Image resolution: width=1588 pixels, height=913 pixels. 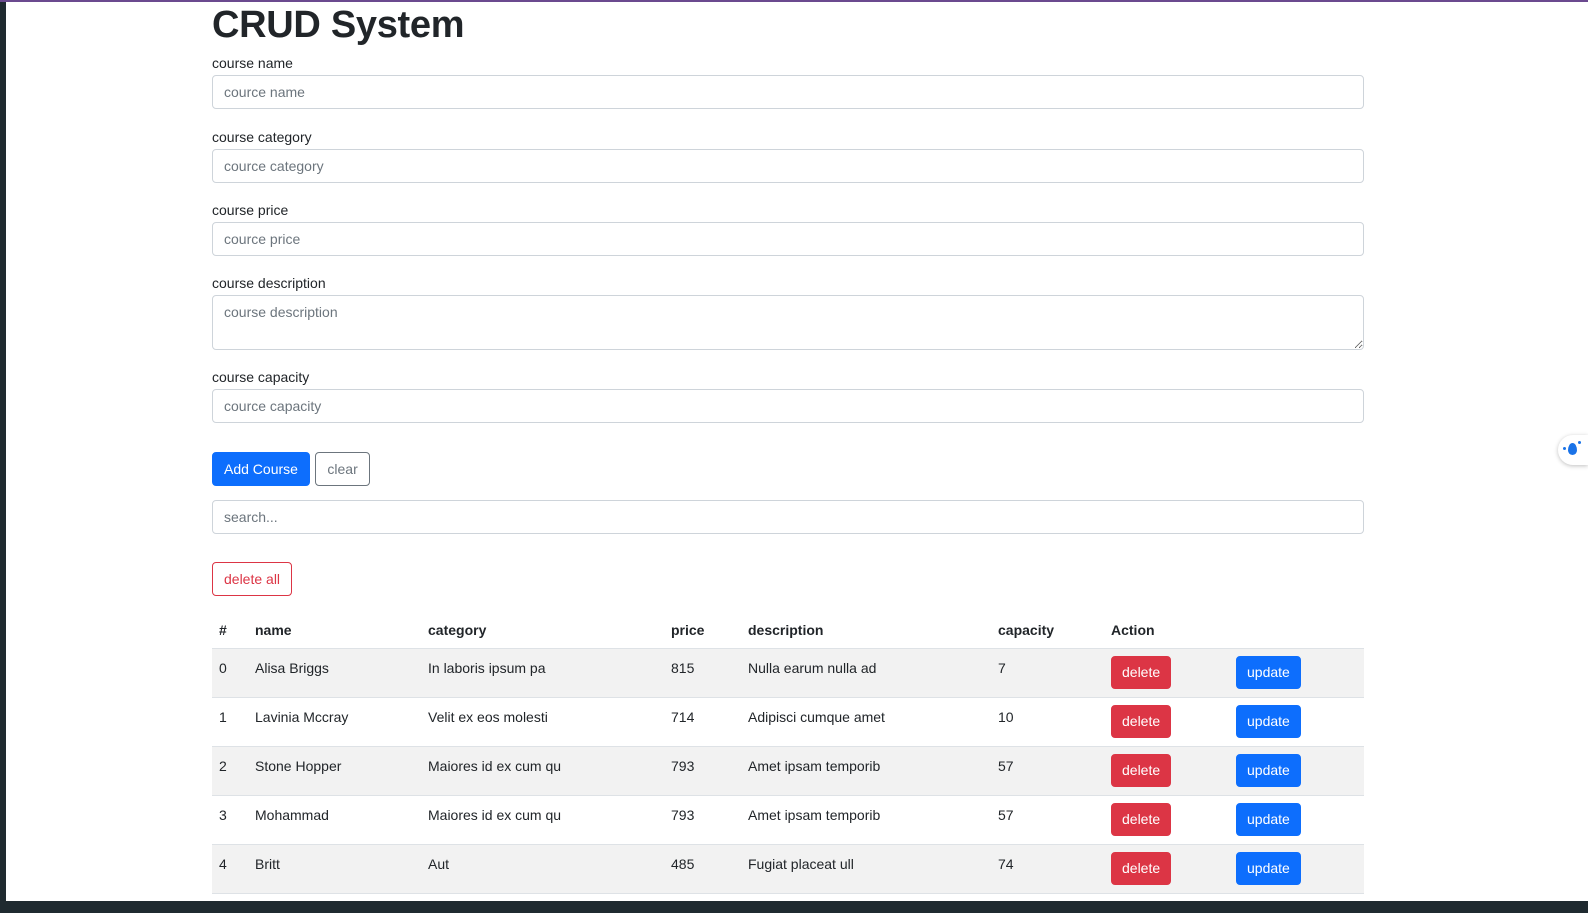 I want to click on course-description-group: course description, so click(x=788, y=312).